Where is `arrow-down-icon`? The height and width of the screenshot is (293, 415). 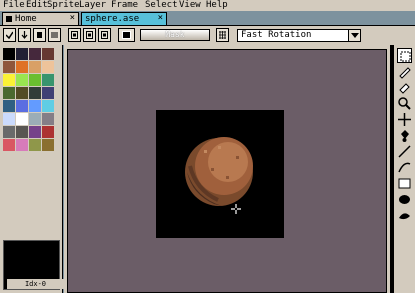 arrow-down-icon is located at coordinates (24, 35).